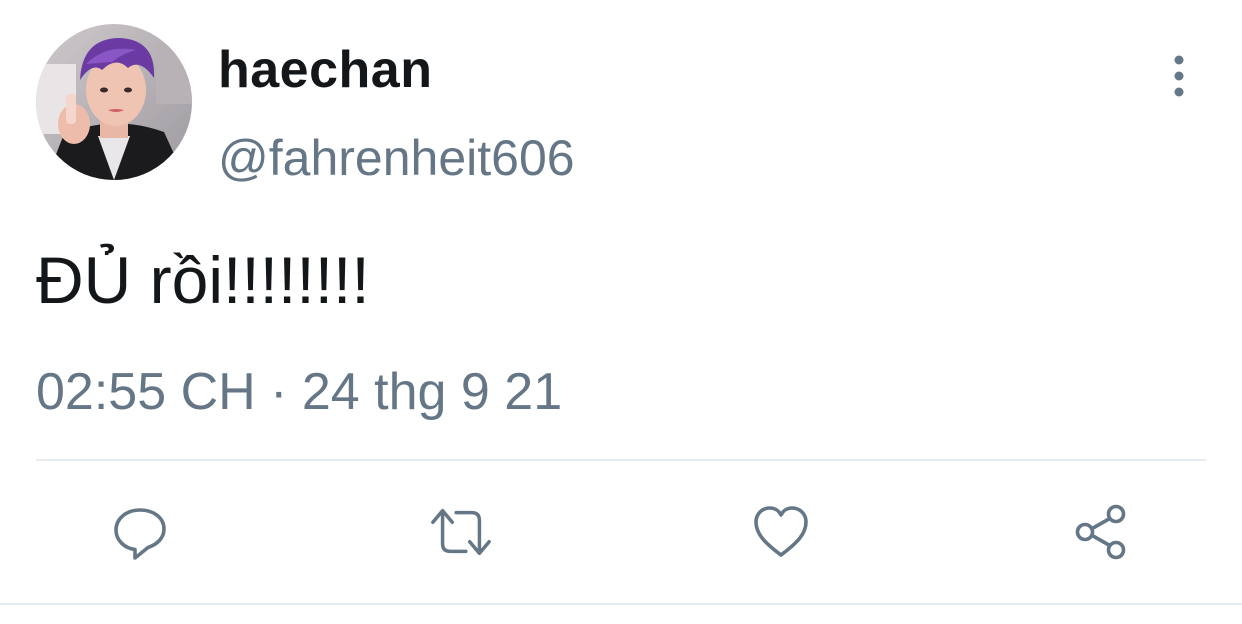 The image size is (1242, 624). What do you see at coordinates (299, 392) in the screenshot?
I see `tweet-timestamp: 02:55 CH · 24 thg 9 21` at bounding box center [299, 392].